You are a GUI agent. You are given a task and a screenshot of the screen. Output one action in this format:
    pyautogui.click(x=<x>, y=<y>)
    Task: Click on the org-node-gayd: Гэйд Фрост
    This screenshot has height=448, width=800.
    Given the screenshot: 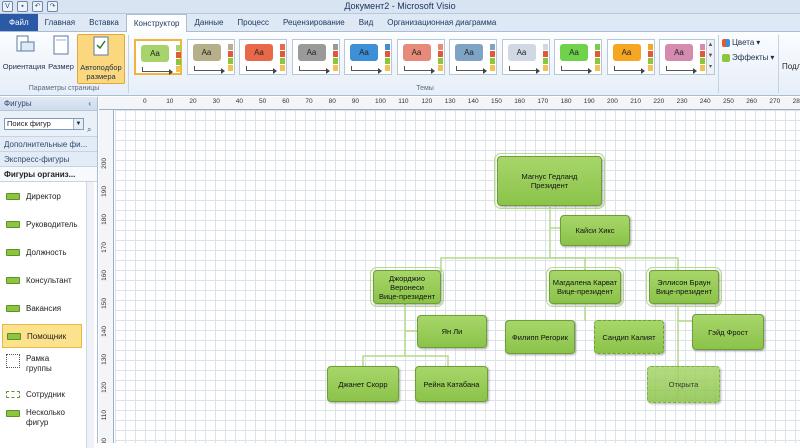 What is the action you would take?
    pyautogui.click(x=728, y=332)
    